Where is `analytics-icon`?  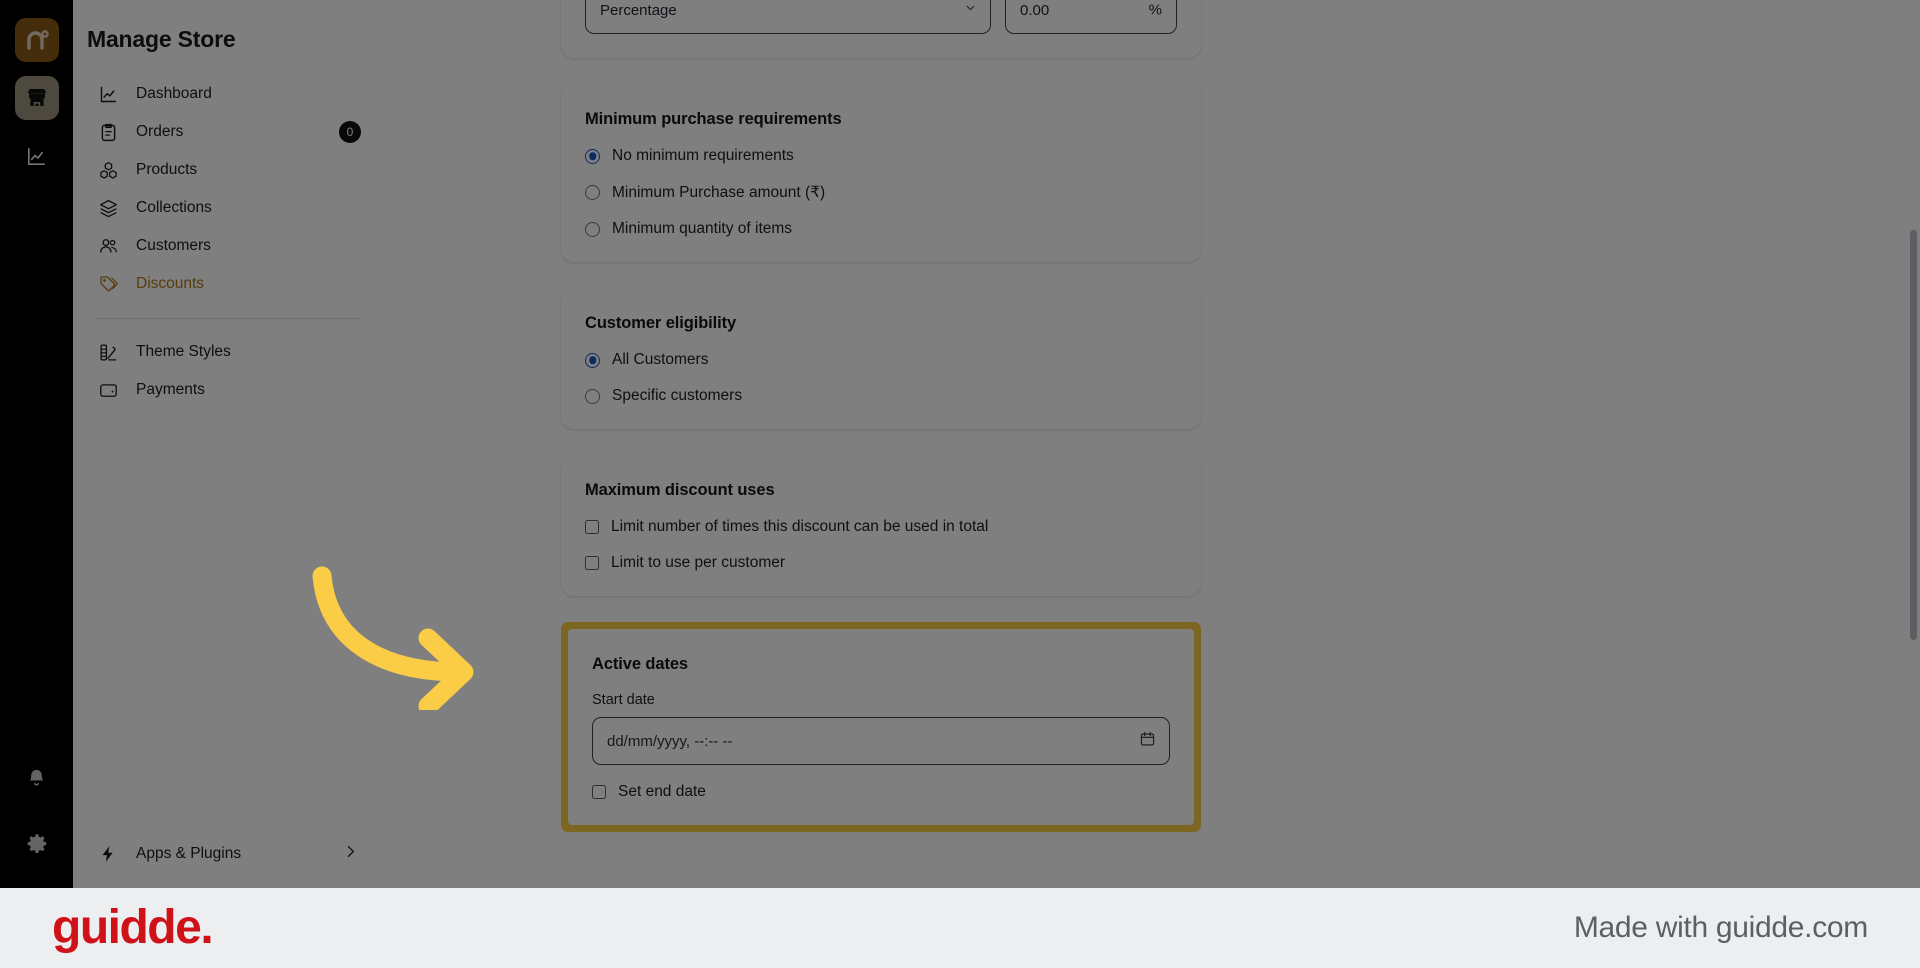
analytics-icon is located at coordinates (37, 156).